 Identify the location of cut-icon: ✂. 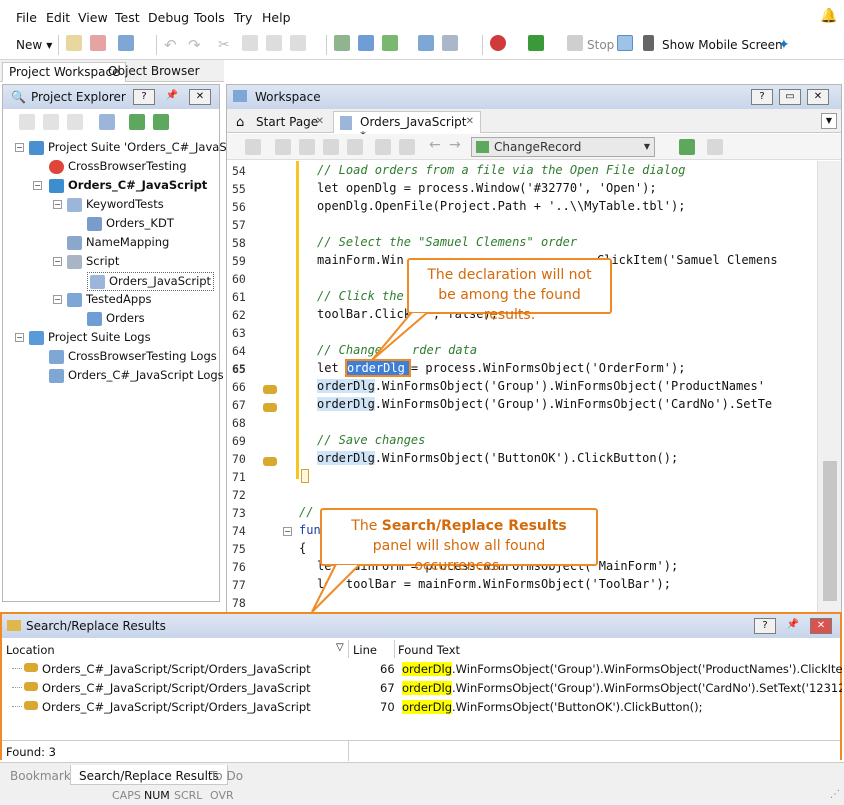
(224, 45).